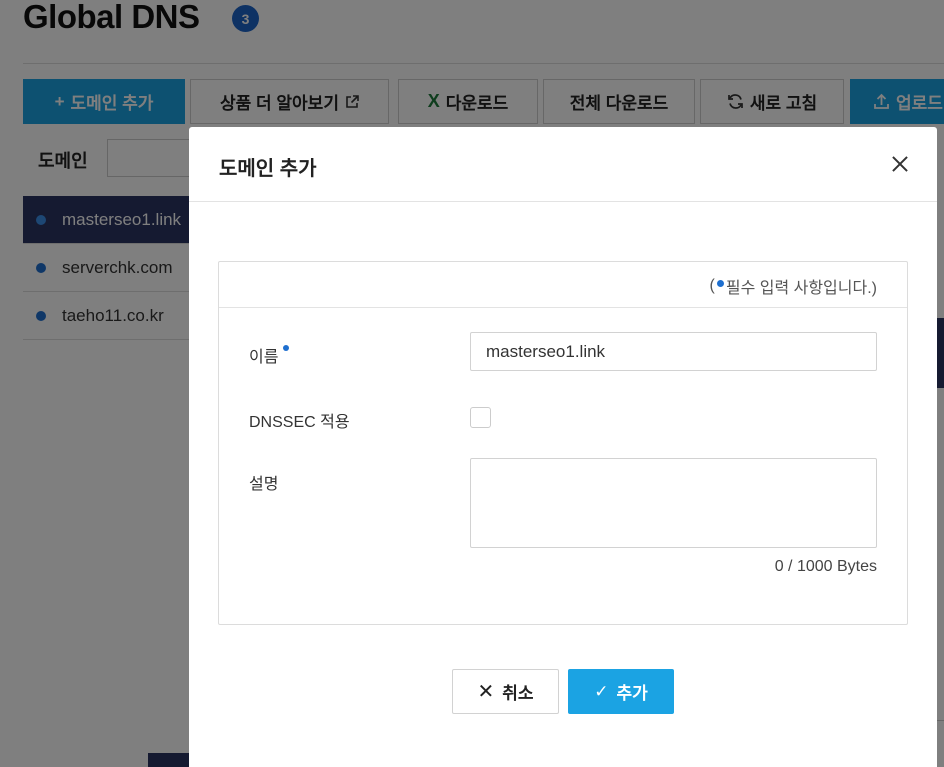  What do you see at coordinates (825, 566) in the screenshot?
I see `byte-counter: 0 / 1000 Bytes` at bounding box center [825, 566].